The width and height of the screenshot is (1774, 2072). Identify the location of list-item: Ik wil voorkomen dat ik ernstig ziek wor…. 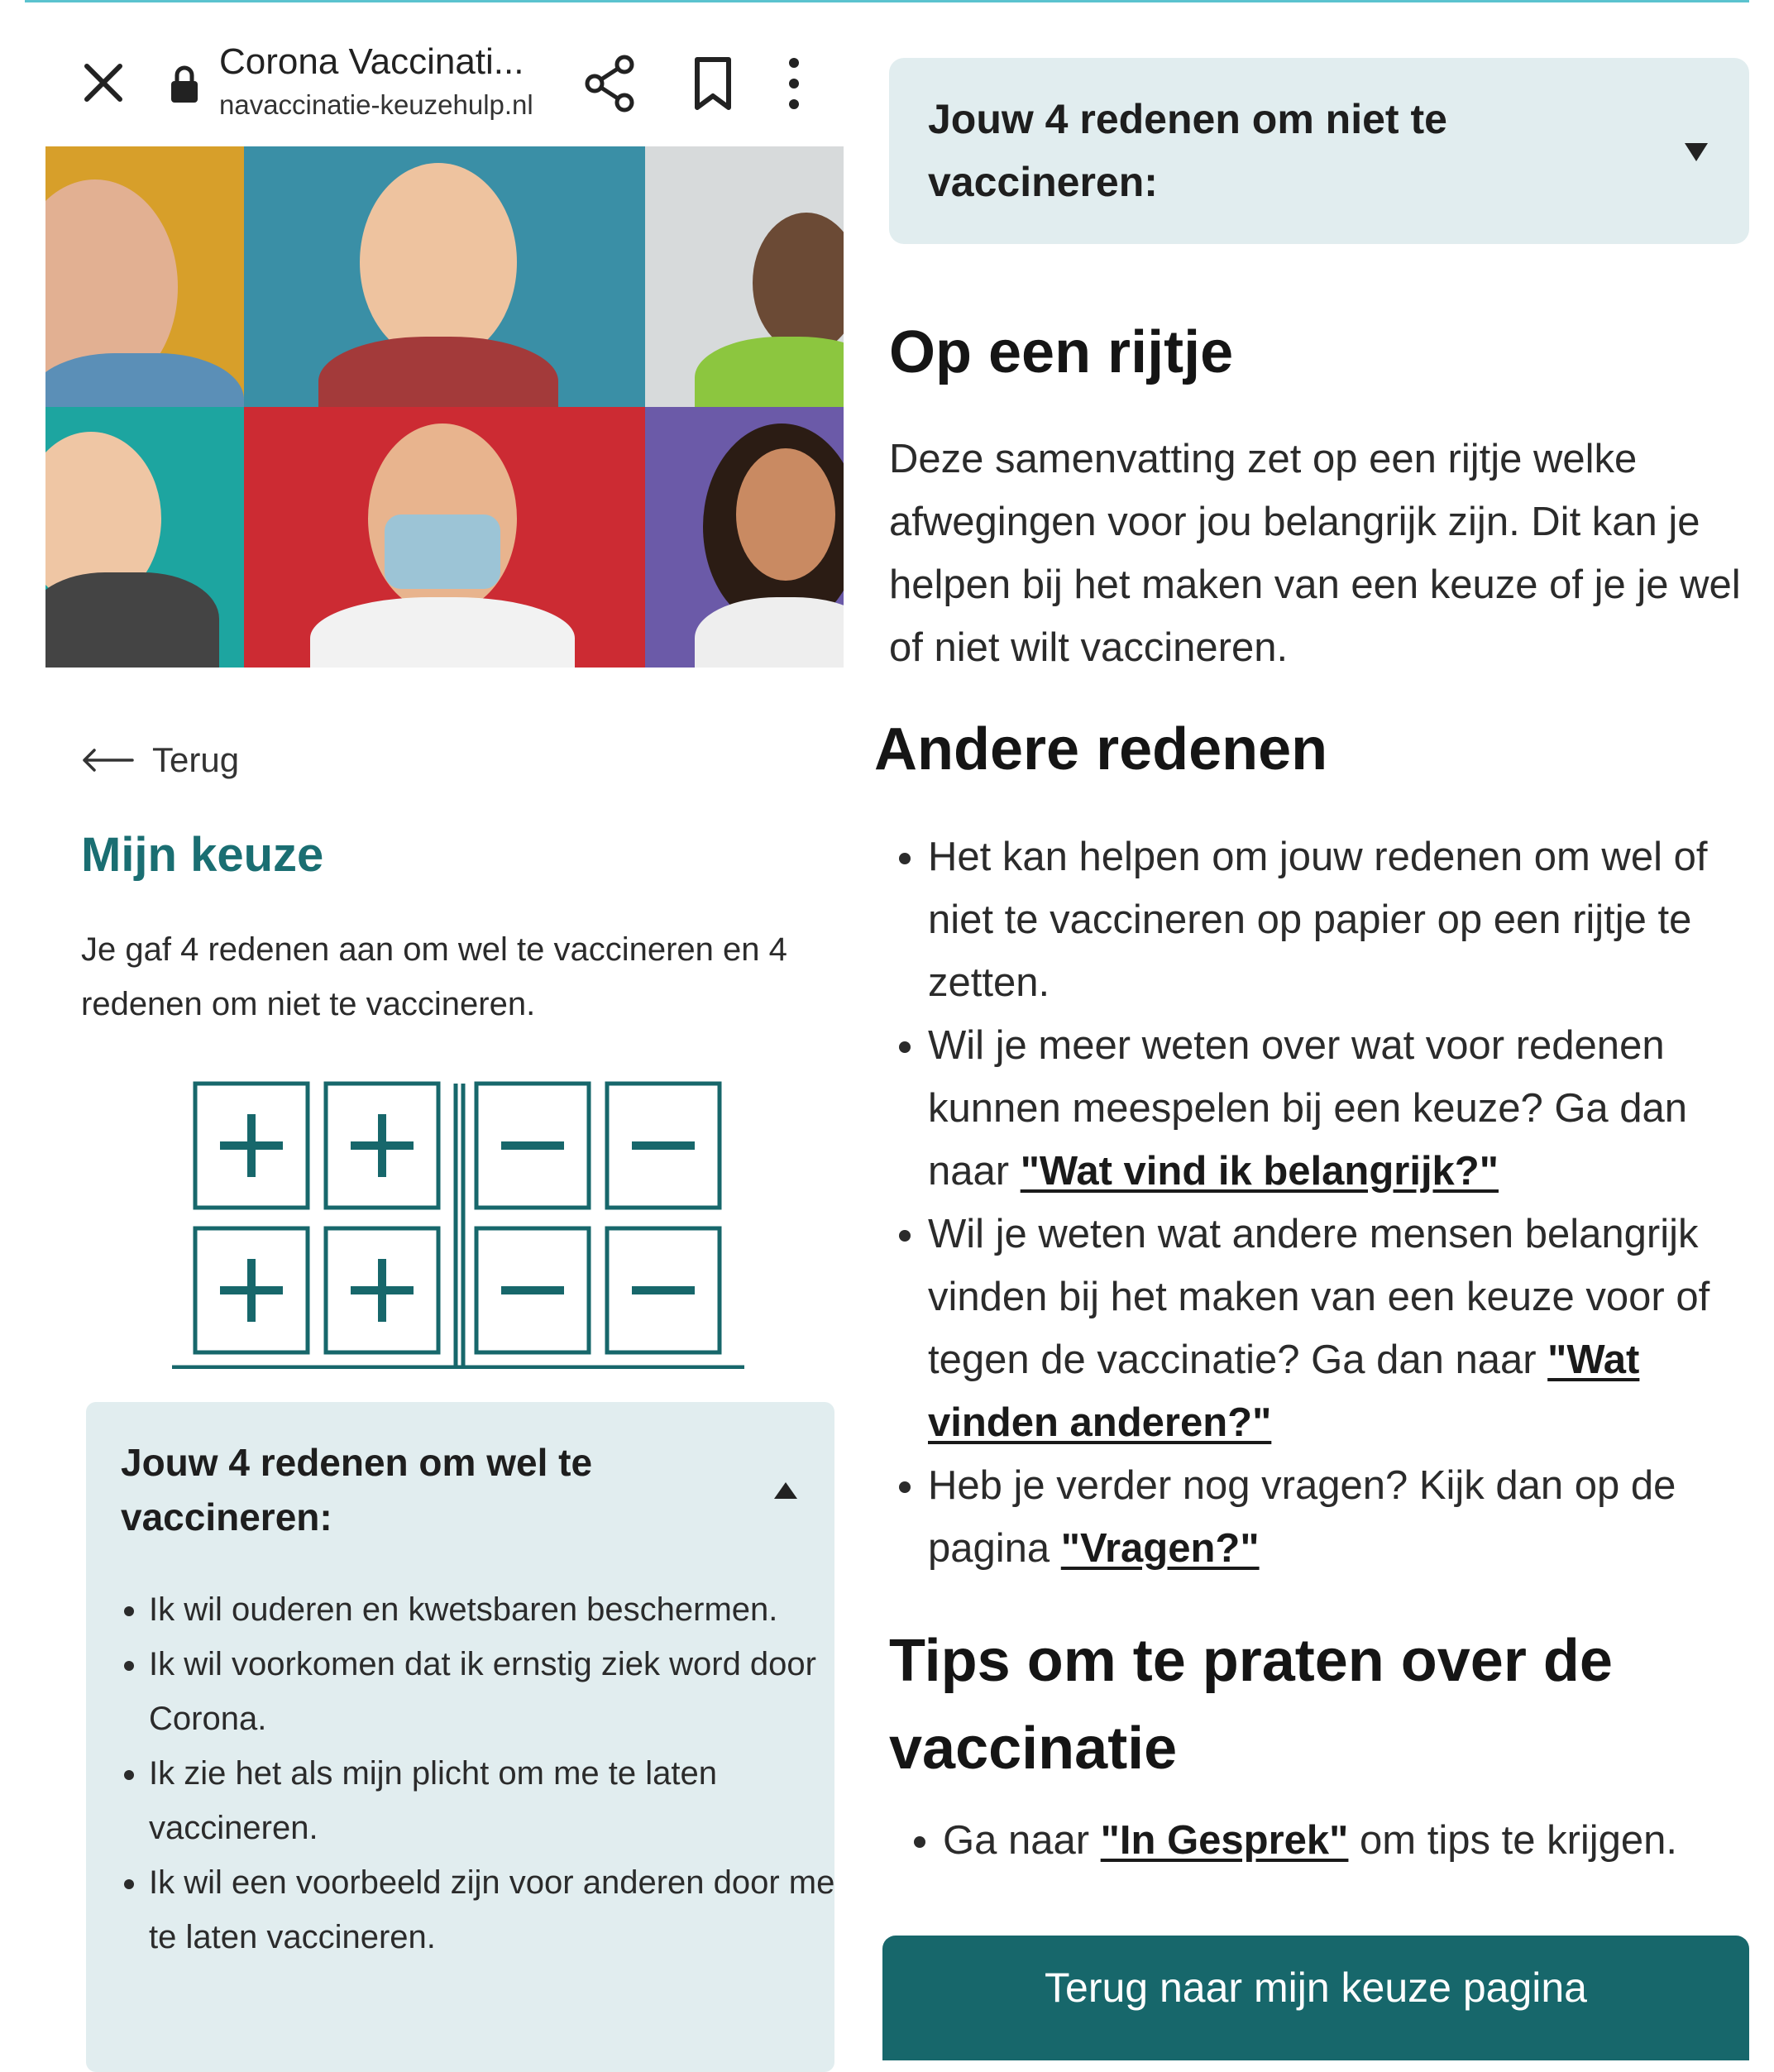
(492, 1692).